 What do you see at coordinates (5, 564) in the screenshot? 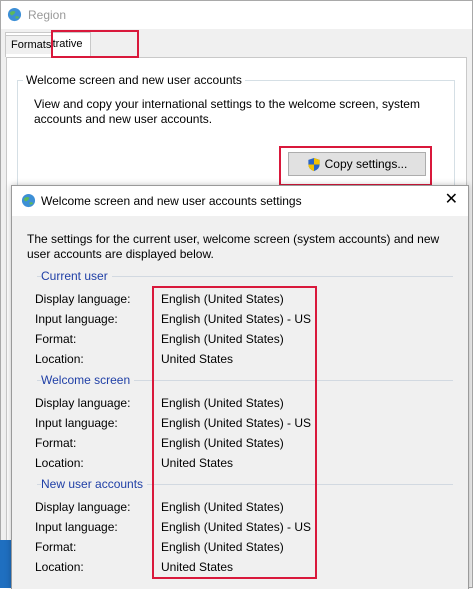
I see `background-strip` at bounding box center [5, 564].